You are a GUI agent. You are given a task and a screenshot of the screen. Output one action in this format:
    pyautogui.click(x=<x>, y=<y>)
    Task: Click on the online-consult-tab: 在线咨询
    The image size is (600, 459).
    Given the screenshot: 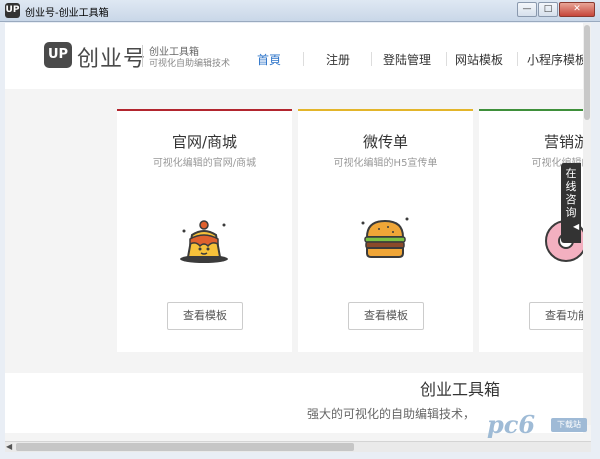 What is the action you would take?
    pyautogui.click(x=571, y=203)
    